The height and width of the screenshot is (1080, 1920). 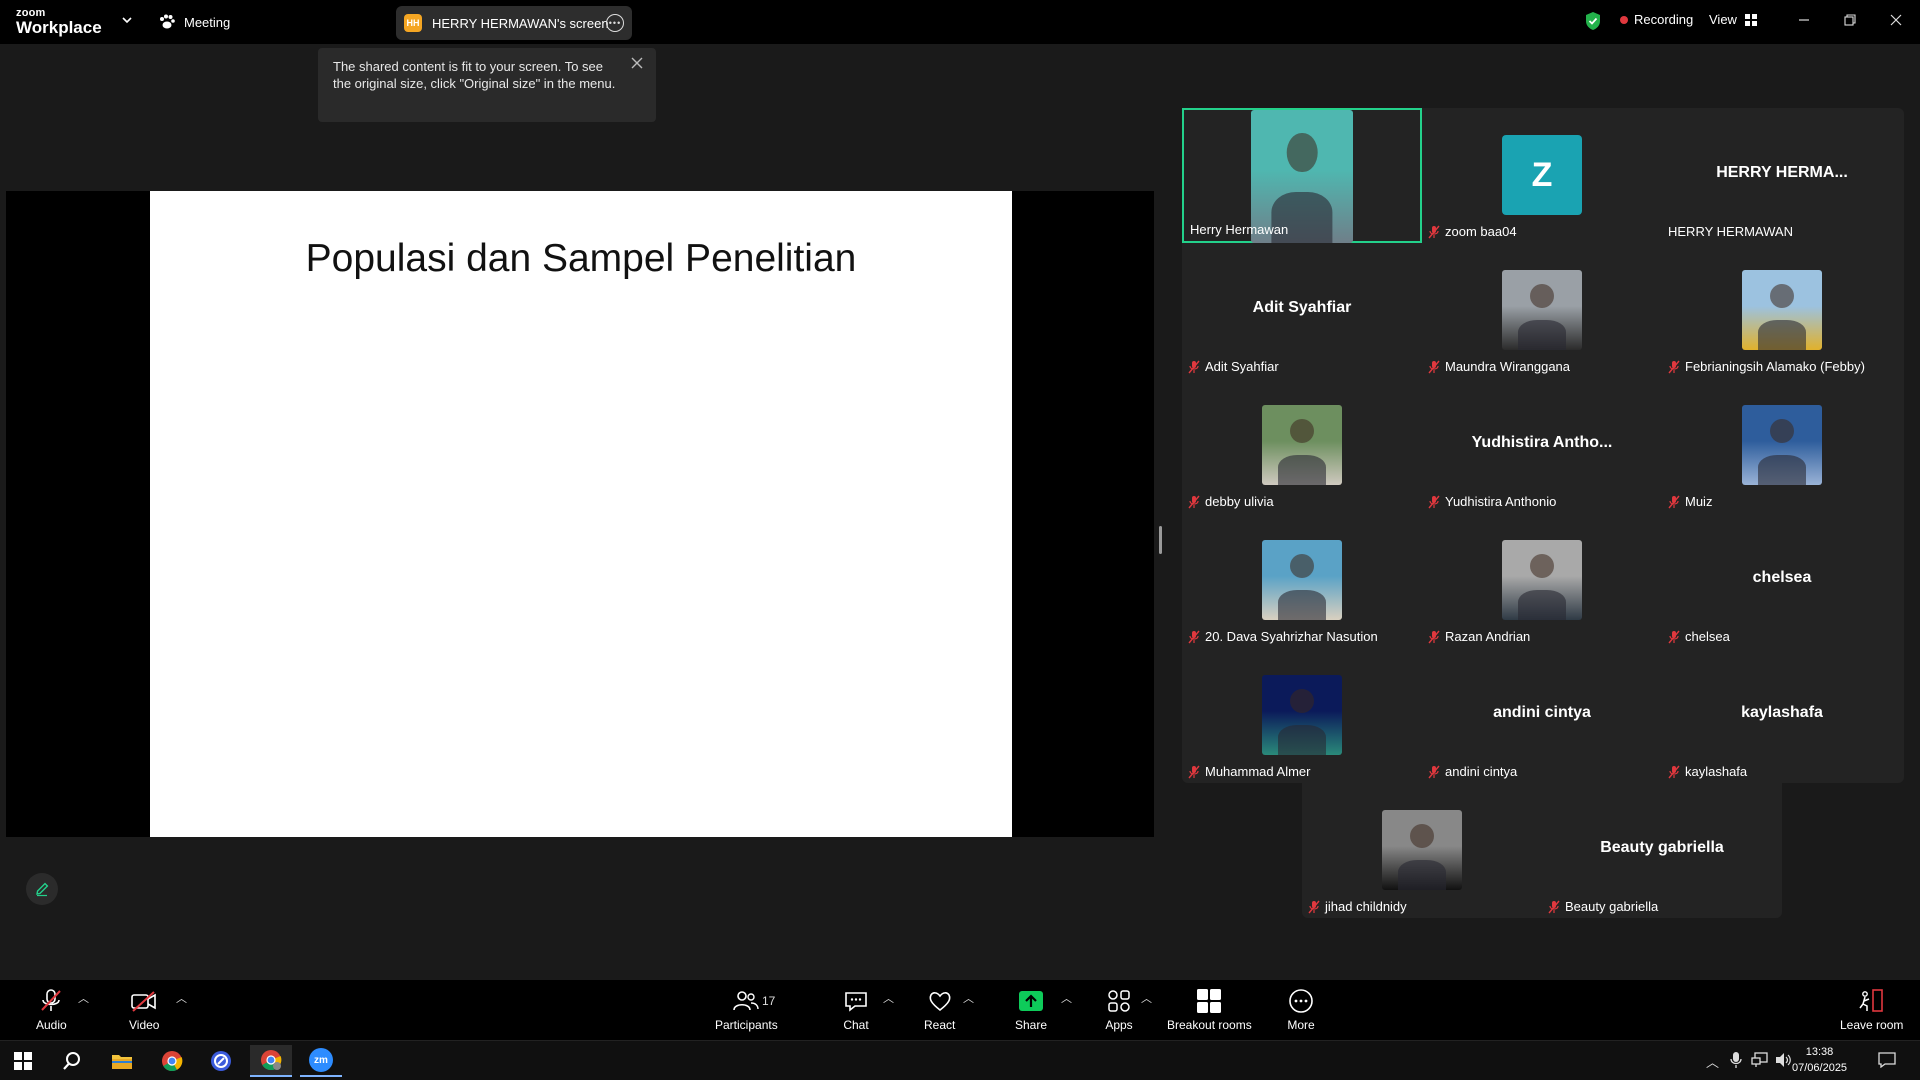 What do you see at coordinates (1508, 366) in the screenshot?
I see `participant-name: Maundra Wiranggana` at bounding box center [1508, 366].